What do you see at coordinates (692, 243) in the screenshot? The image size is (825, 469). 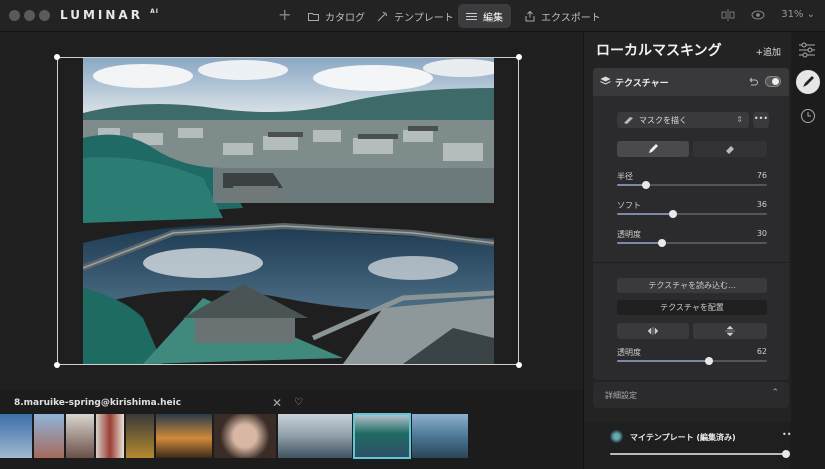 I see `opacity-slider` at bounding box center [692, 243].